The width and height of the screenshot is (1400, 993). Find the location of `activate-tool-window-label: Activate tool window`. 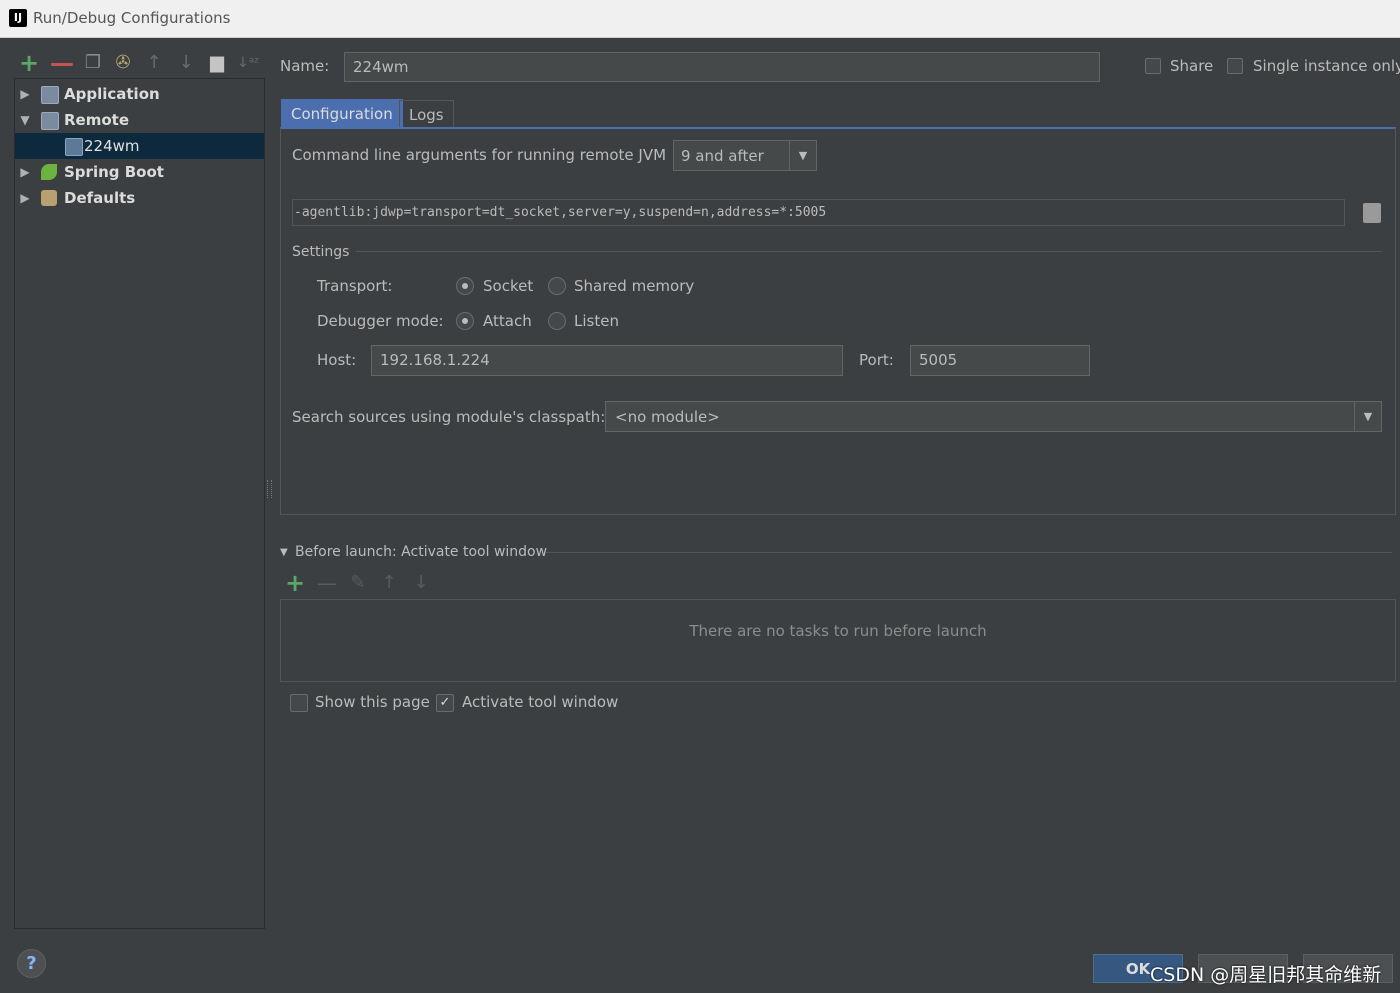

activate-tool-window-label: Activate tool window is located at coordinates (540, 702).